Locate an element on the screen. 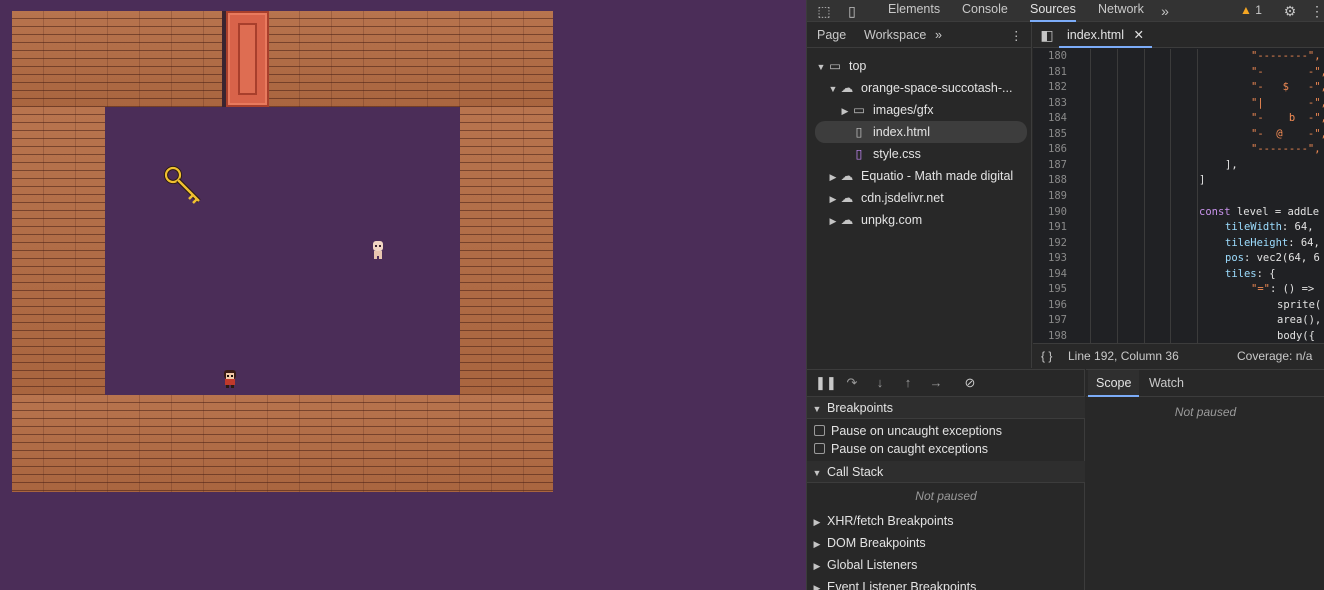 This screenshot has width=1324, height=590. line-number: 192 is located at coordinates (1052, 244).